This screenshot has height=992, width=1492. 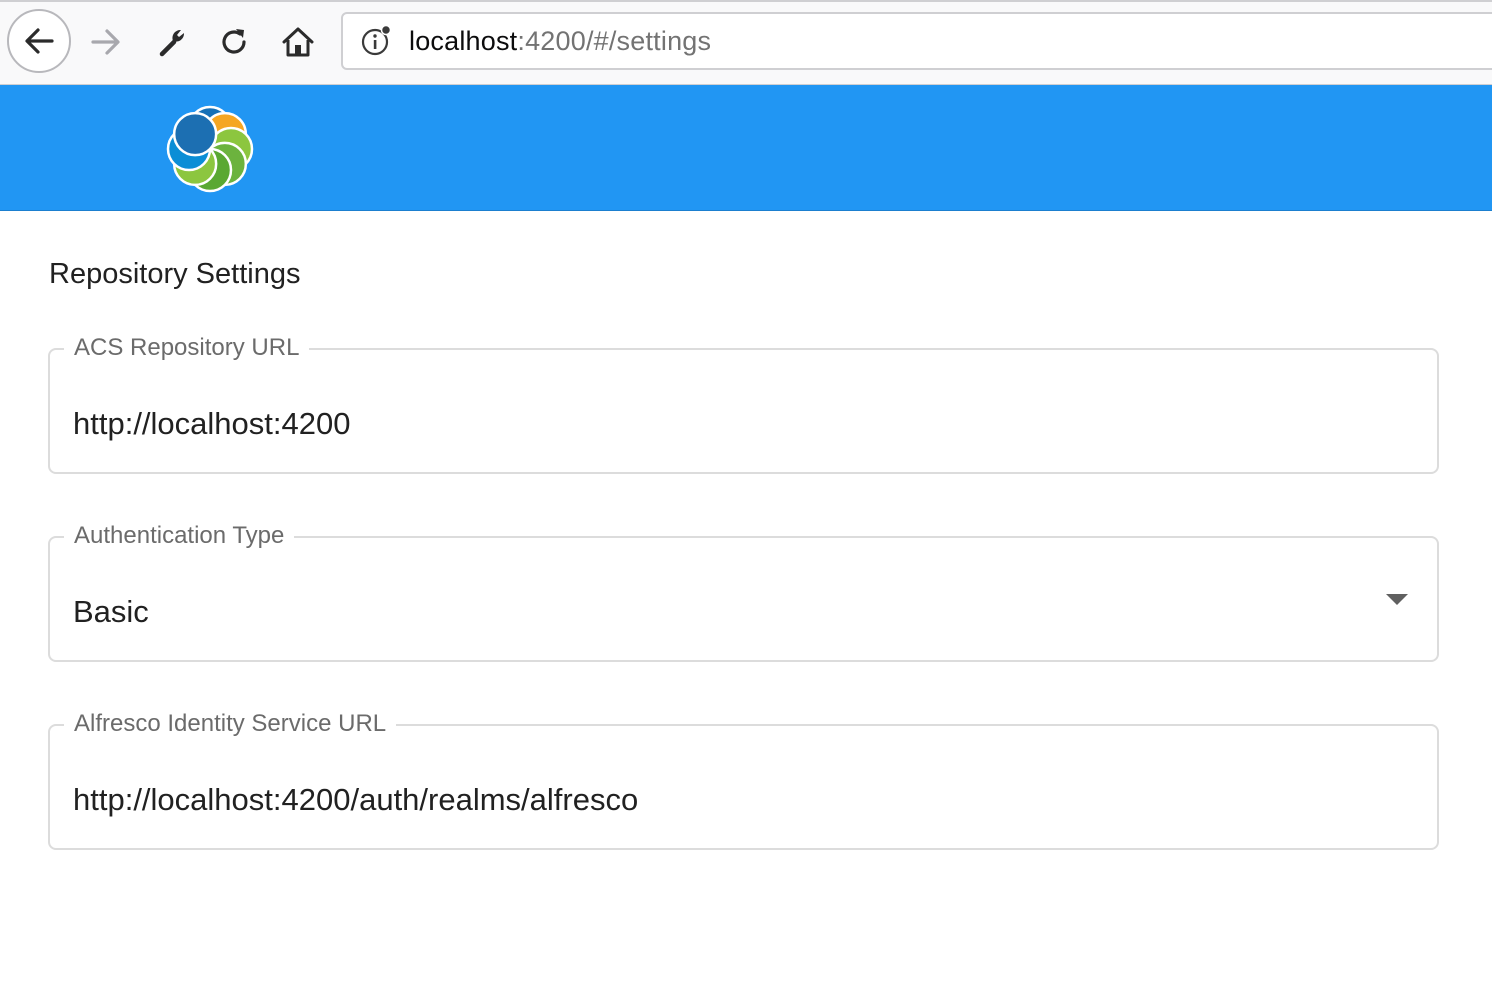 I want to click on authentication-type-label: Authentication Type, so click(x=179, y=536).